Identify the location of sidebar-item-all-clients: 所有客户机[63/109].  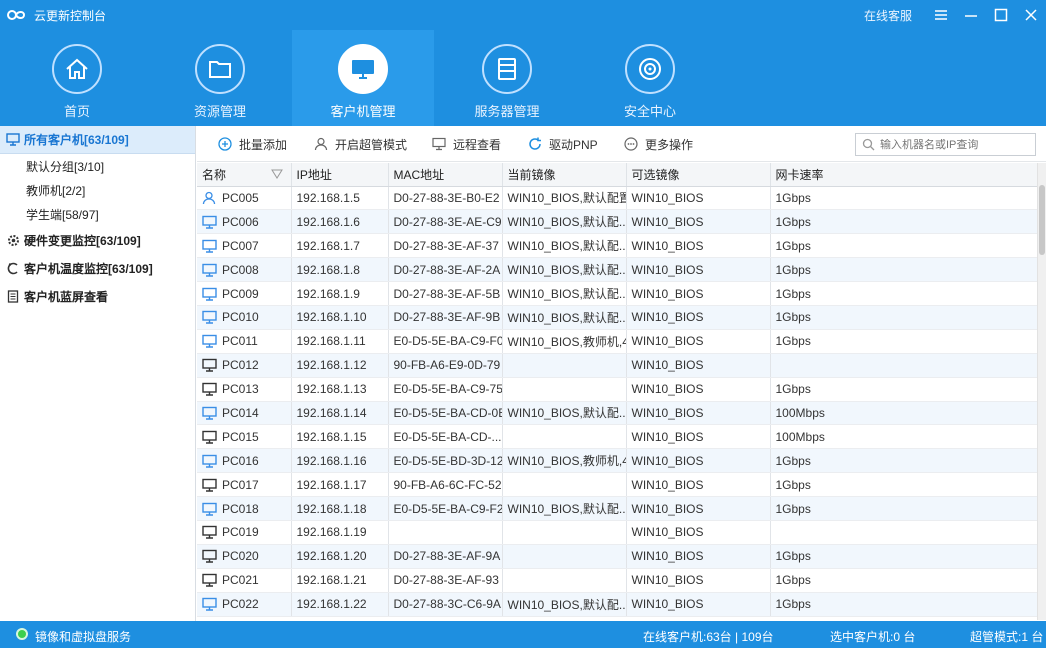
(97, 140).